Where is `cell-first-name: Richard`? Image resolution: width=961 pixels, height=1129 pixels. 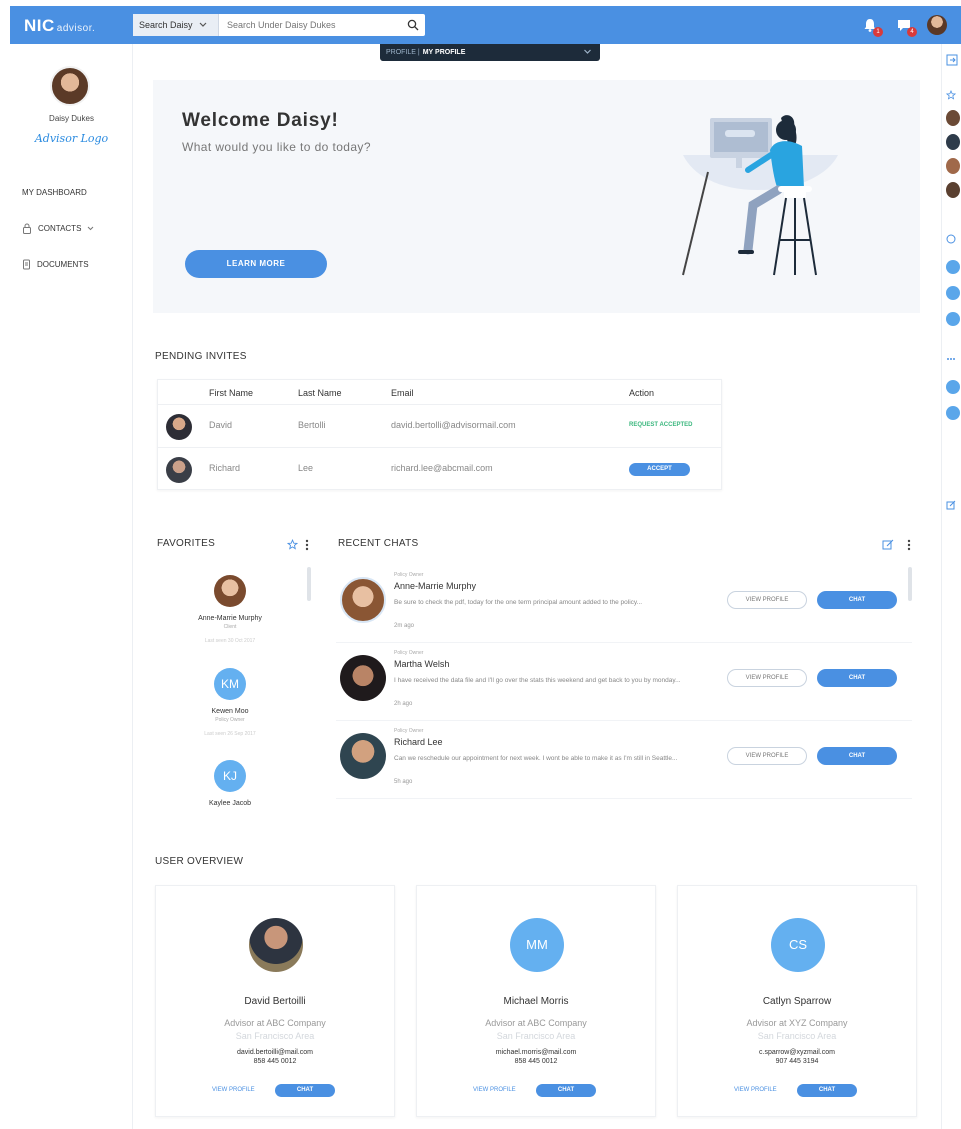 cell-first-name: Richard is located at coordinates (225, 468).